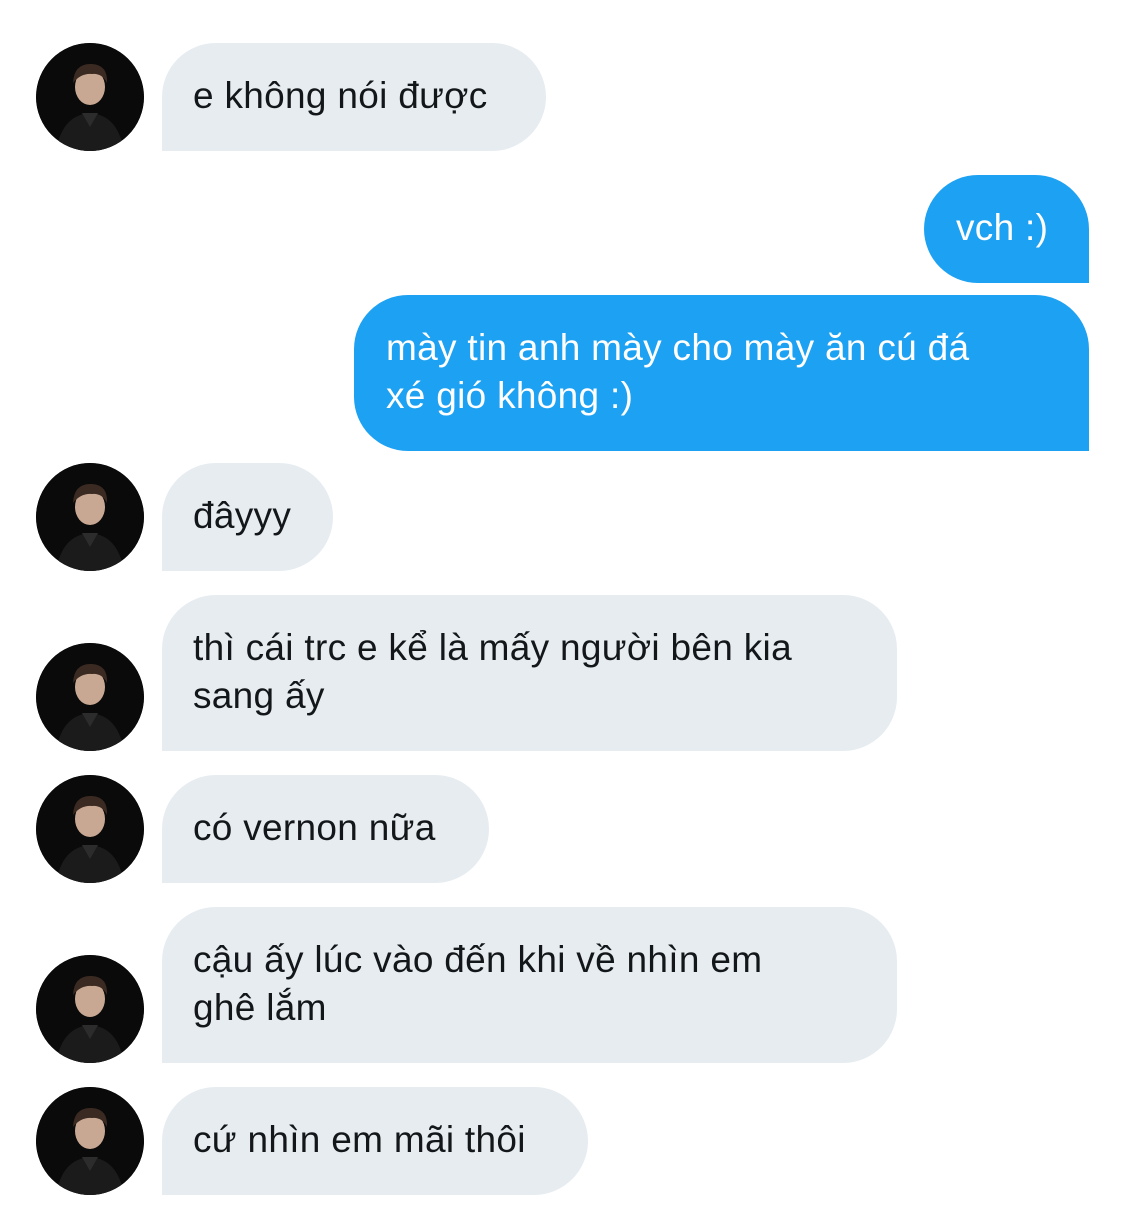 The height and width of the screenshot is (1211, 1125). What do you see at coordinates (359, 1139) in the screenshot?
I see `message-text: cứ nhìn em mãi thôi` at bounding box center [359, 1139].